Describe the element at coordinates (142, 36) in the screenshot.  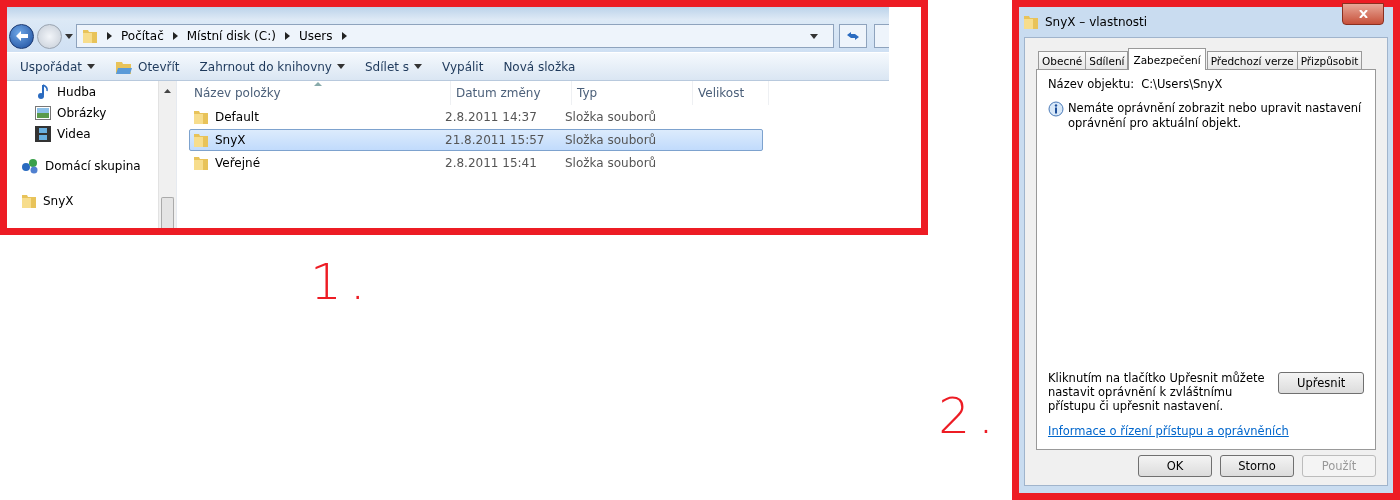
I see `breadcrumb-item: Počítač` at that location.